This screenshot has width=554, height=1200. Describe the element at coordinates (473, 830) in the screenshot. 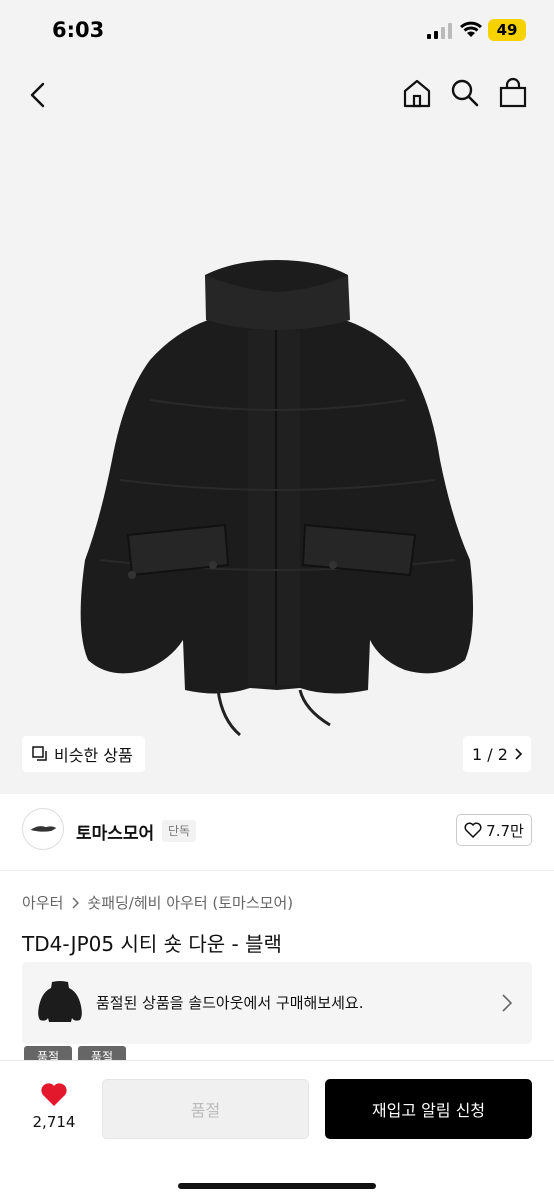

I see `heart-outline-icon` at that location.